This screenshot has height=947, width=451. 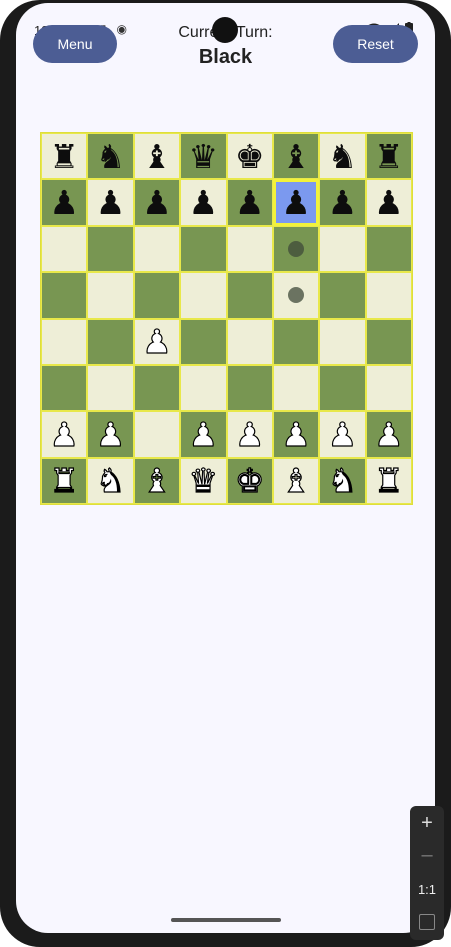 I want to click on square-a6, so click(x=64, y=249).